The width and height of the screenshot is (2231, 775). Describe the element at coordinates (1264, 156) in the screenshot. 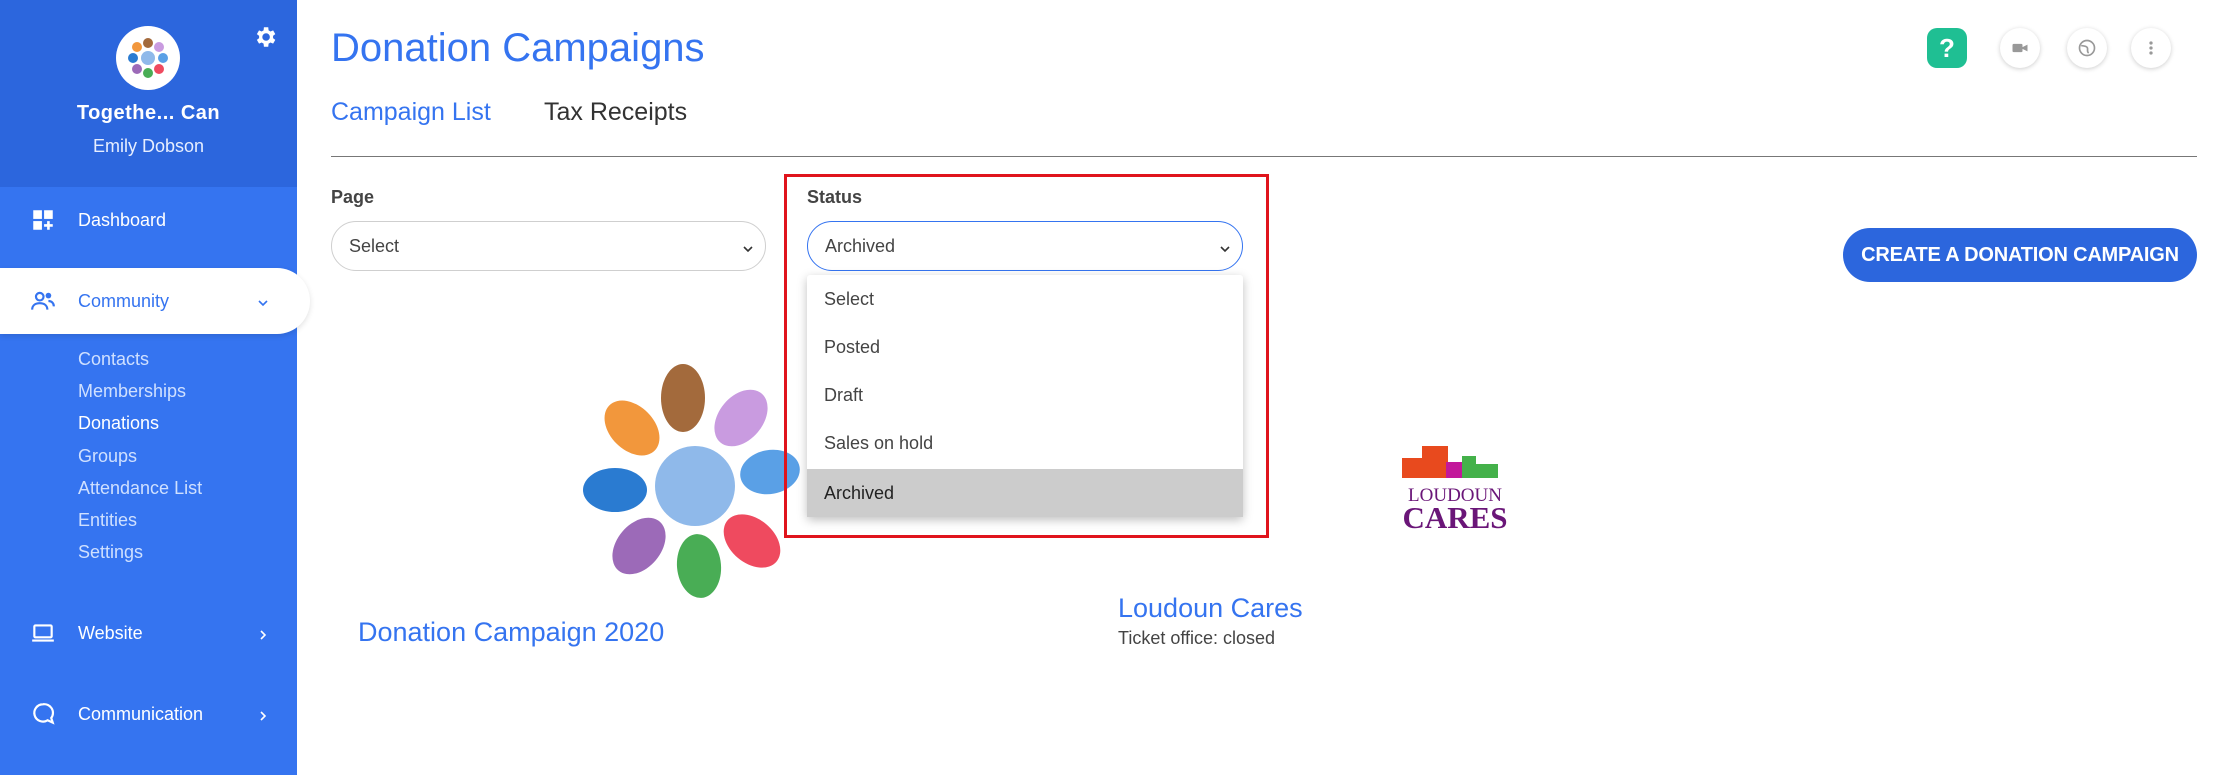

I see `tab-divider` at that location.